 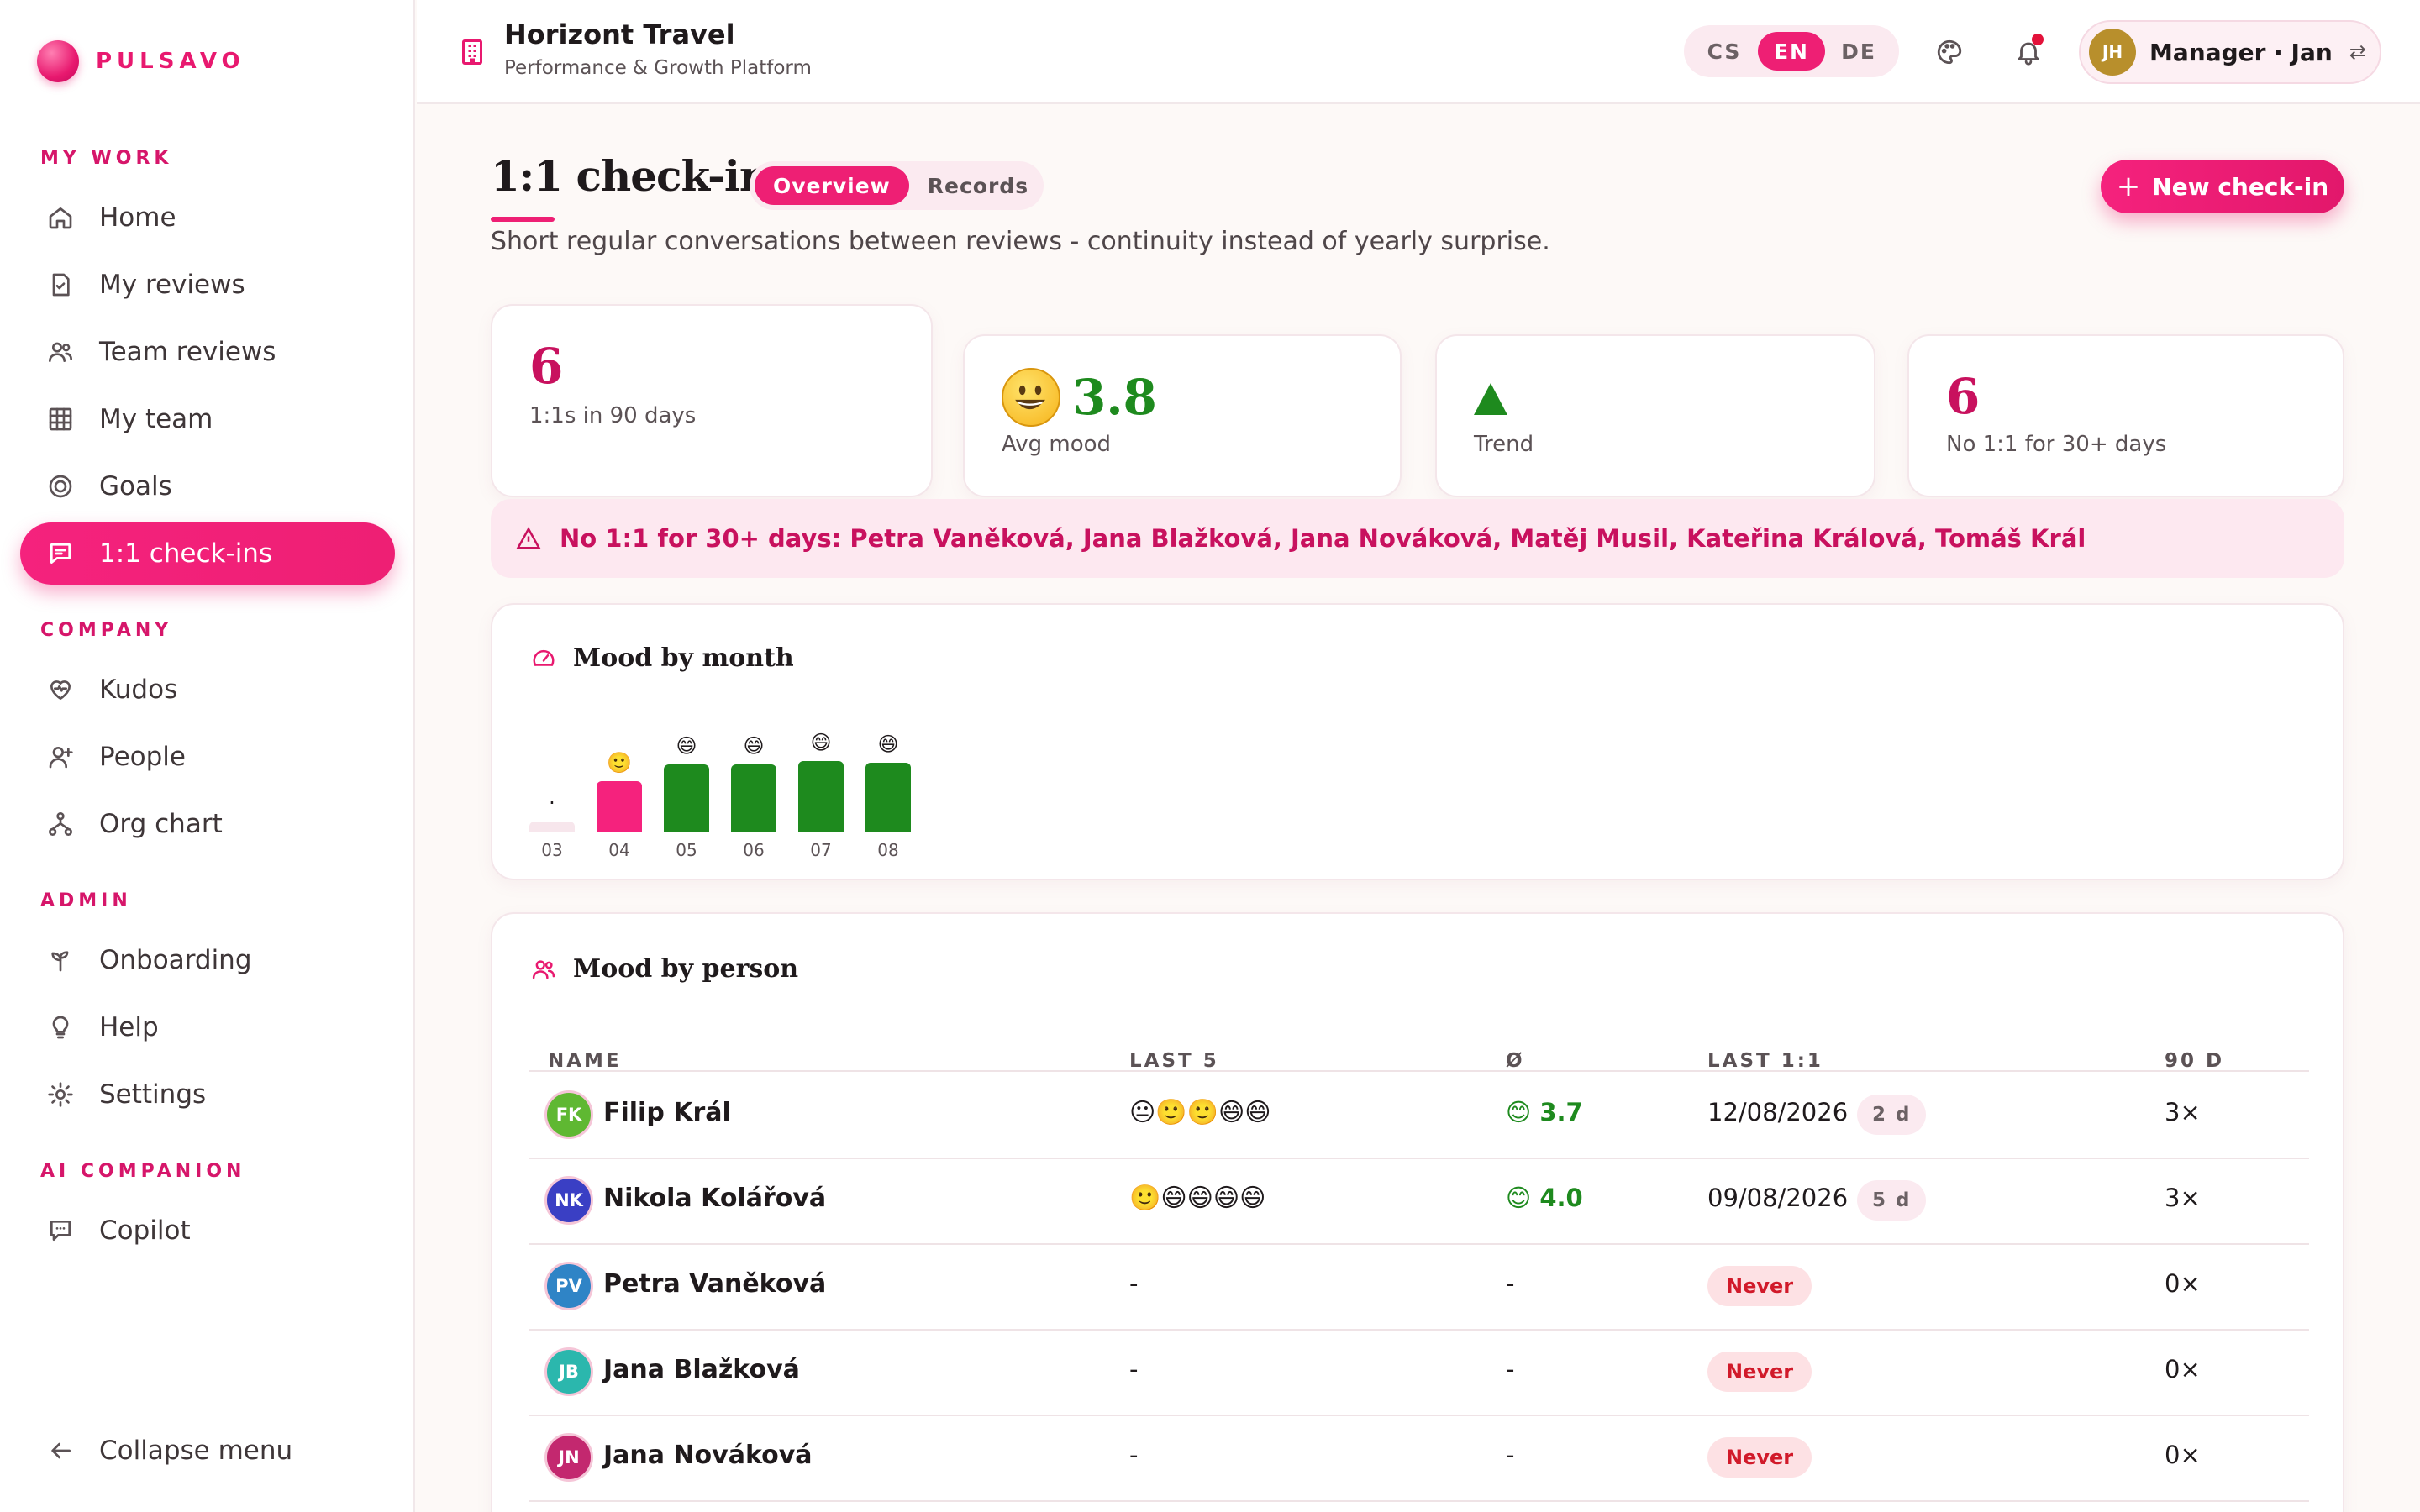 What do you see at coordinates (207, 690) in the screenshot?
I see `sidebar-item-kudos: Kudos` at bounding box center [207, 690].